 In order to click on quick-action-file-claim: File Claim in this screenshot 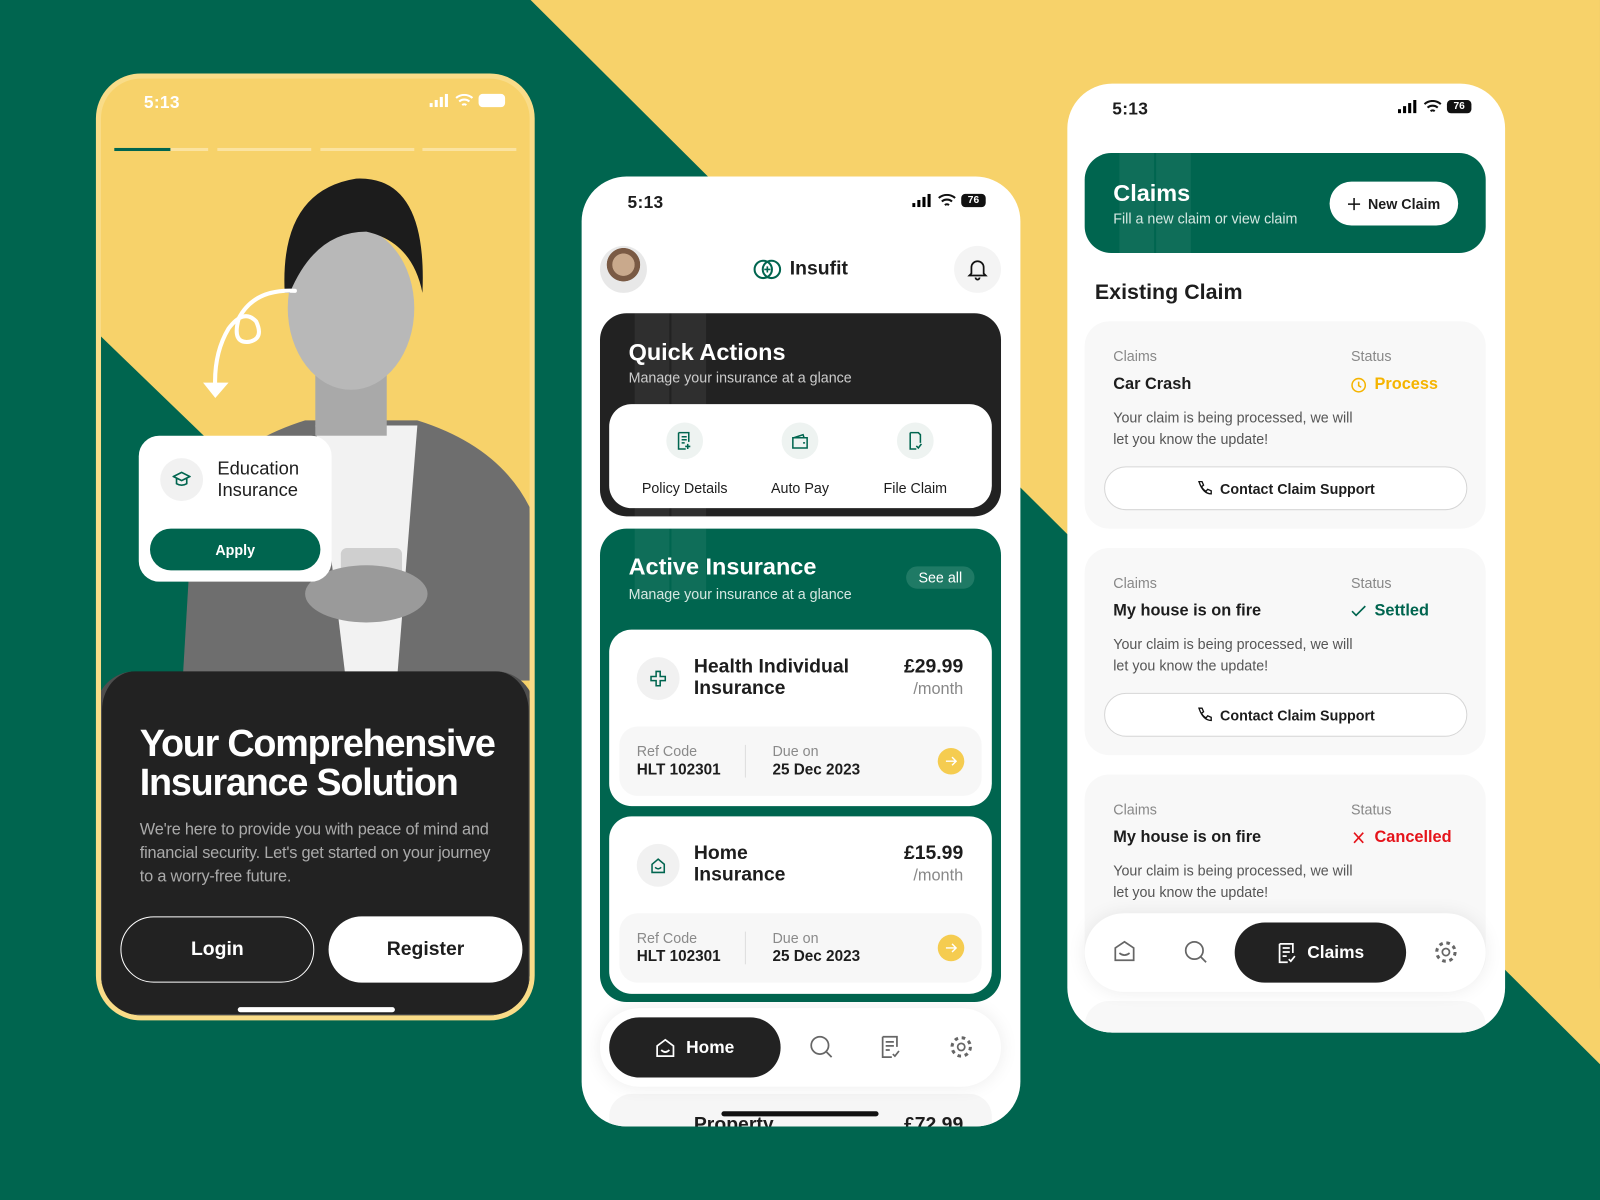, I will do `click(915, 459)`.